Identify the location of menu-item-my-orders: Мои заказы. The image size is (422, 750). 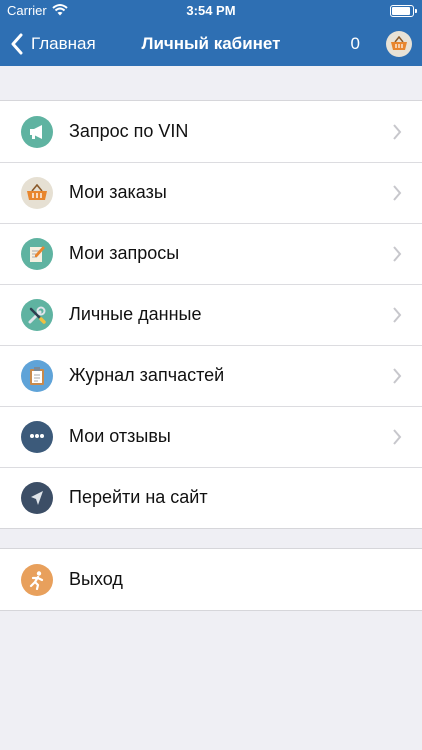
(211, 192).